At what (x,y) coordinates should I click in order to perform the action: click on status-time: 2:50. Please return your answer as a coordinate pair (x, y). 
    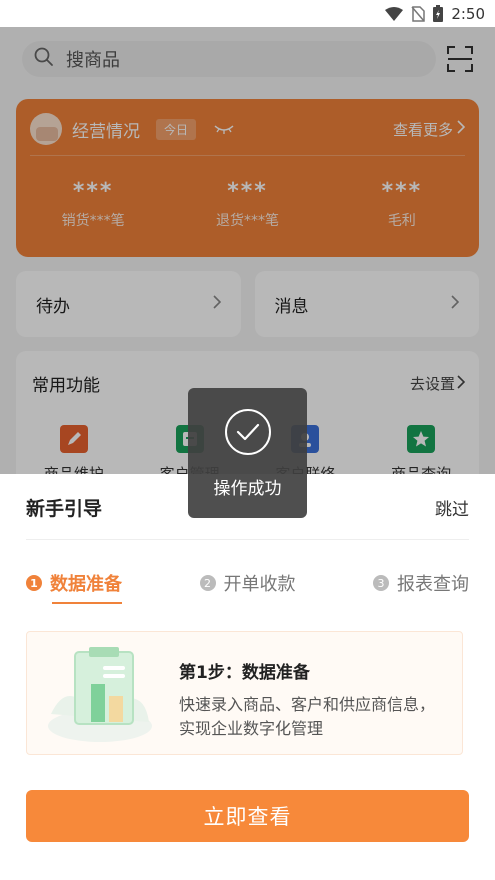
    Looking at the image, I should click on (468, 13).